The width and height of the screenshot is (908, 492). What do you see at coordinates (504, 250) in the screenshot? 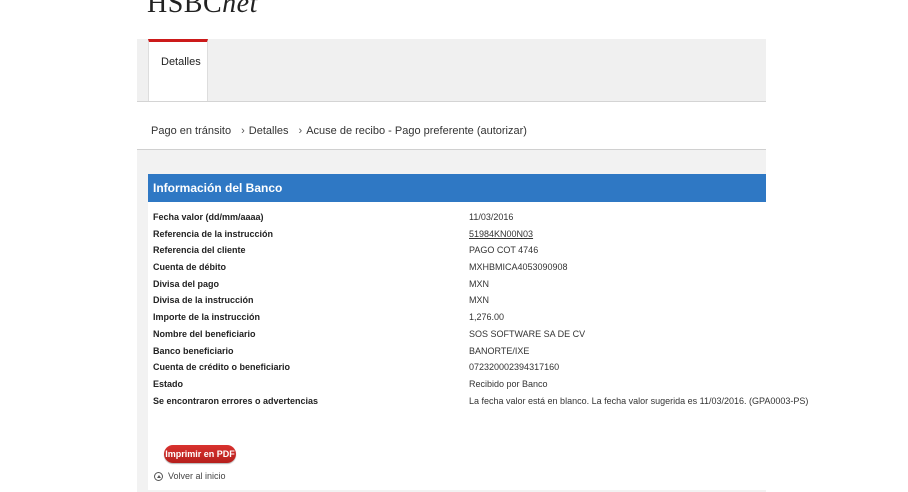
I see `detail-value: PAGO COT 4746` at bounding box center [504, 250].